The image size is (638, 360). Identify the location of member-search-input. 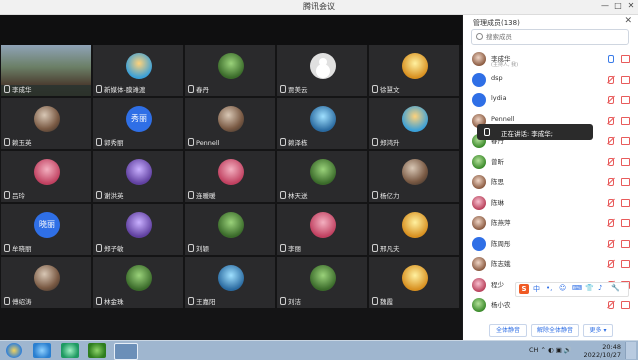
(556, 37).